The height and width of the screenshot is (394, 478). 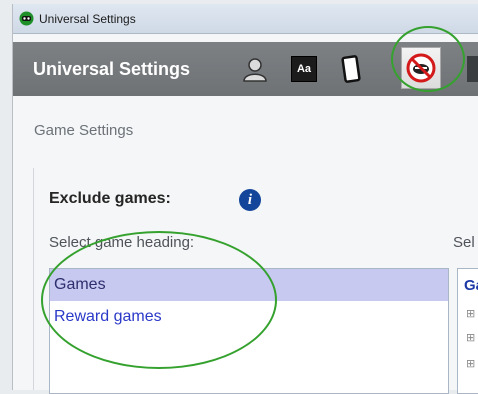 What do you see at coordinates (112, 69) in the screenshot?
I see `header-title: Universal Settings` at bounding box center [112, 69].